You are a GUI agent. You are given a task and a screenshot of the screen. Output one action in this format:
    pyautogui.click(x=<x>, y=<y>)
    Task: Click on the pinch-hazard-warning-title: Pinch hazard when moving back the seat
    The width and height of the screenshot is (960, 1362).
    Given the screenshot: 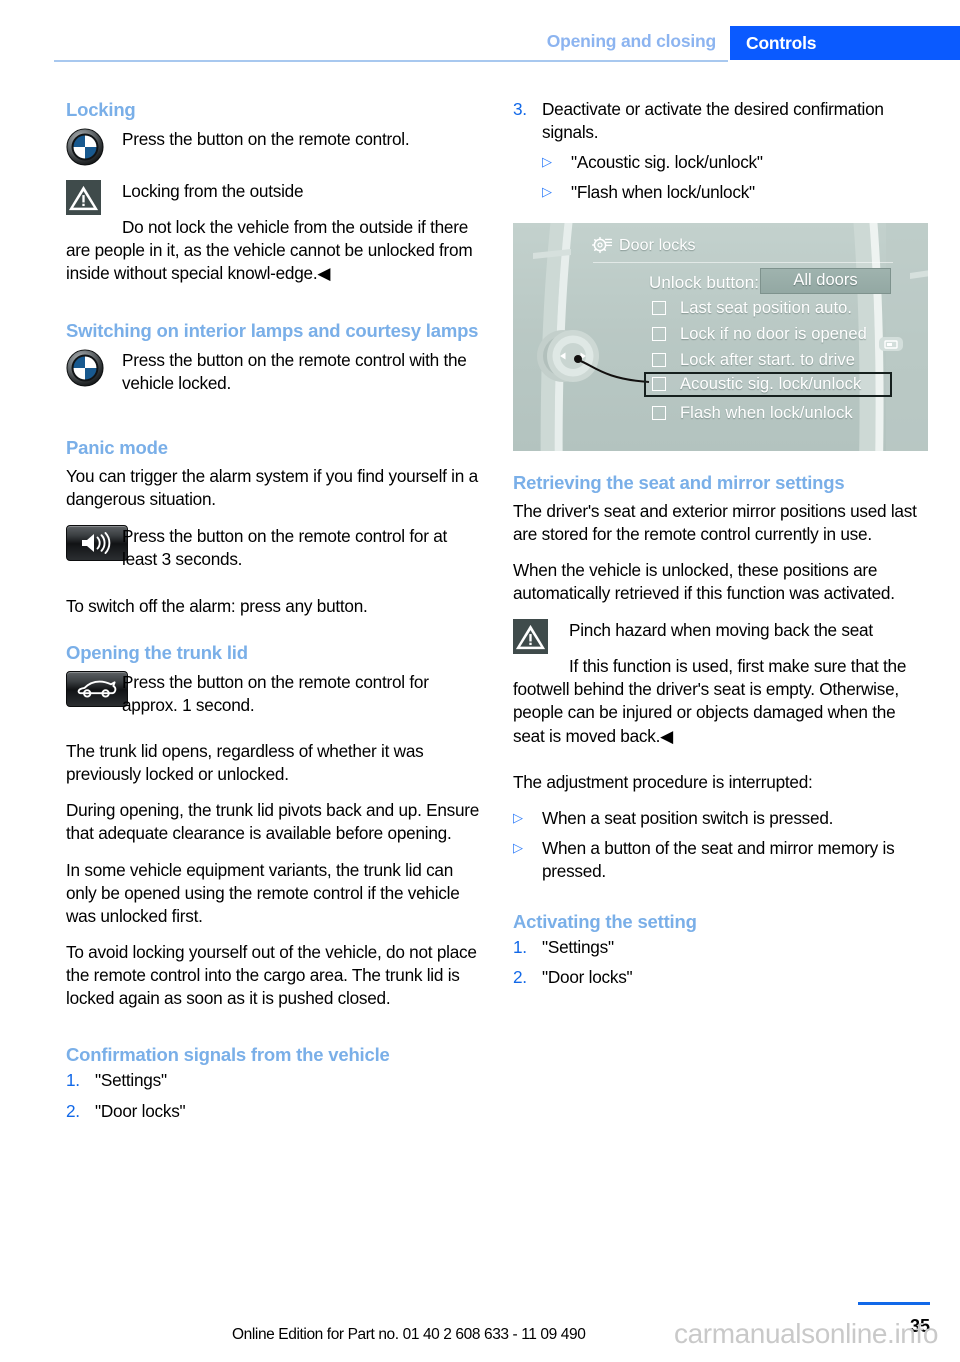 What is the action you would take?
    pyautogui.click(x=721, y=630)
    